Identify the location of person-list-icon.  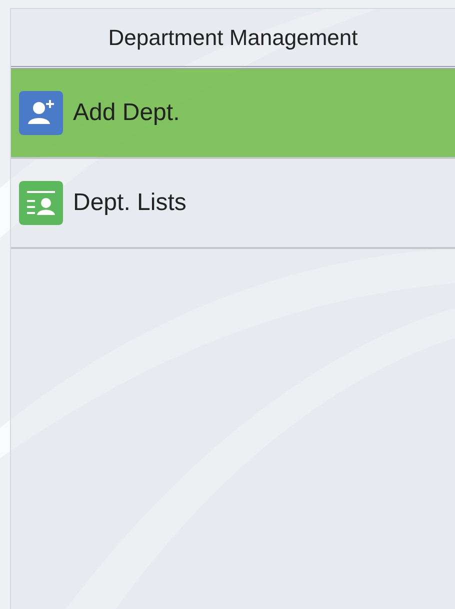
(41, 203).